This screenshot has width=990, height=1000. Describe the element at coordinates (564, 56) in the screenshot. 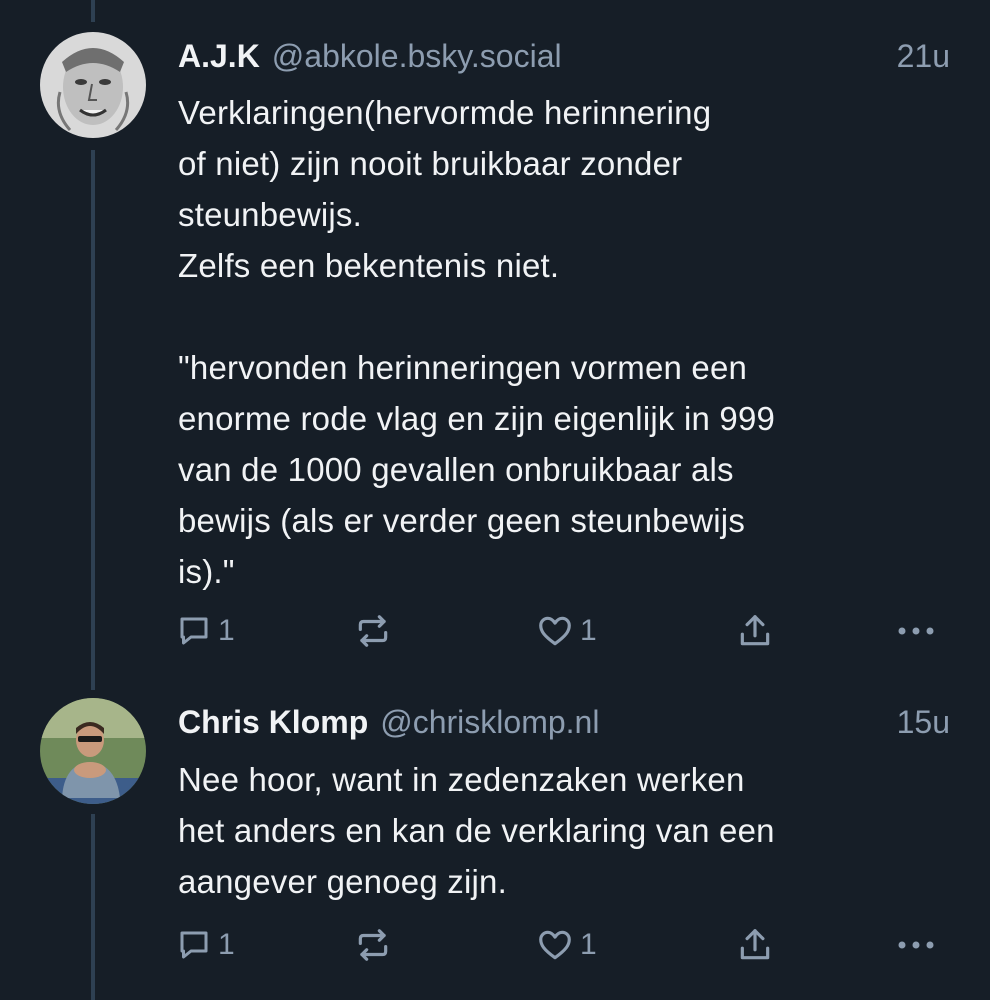

I see `post-header: A.J.K @abkole.bsky.social 21u` at that location.